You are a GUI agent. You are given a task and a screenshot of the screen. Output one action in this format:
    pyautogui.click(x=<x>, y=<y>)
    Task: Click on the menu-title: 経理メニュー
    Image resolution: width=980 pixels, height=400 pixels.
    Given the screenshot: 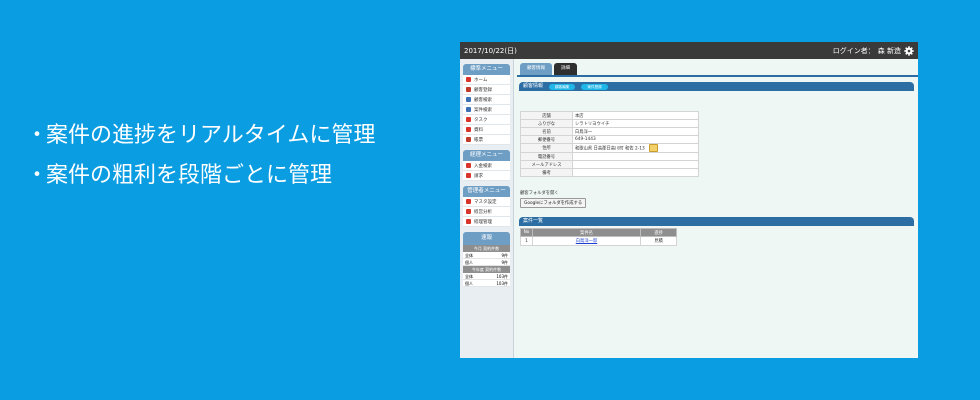 What is the action you would take?
    pyautogui.click(x=486, y=155)
    